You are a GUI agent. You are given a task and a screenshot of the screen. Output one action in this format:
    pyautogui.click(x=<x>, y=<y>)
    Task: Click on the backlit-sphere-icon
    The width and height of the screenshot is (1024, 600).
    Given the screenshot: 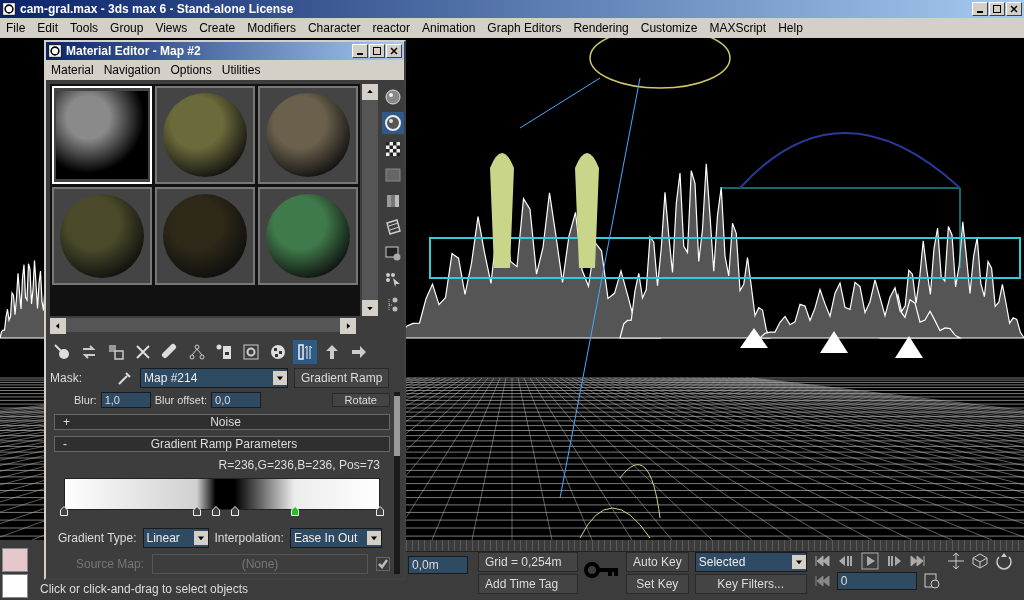 What is the action you would take?
    pyautogui.click(x=393, y=123)
    